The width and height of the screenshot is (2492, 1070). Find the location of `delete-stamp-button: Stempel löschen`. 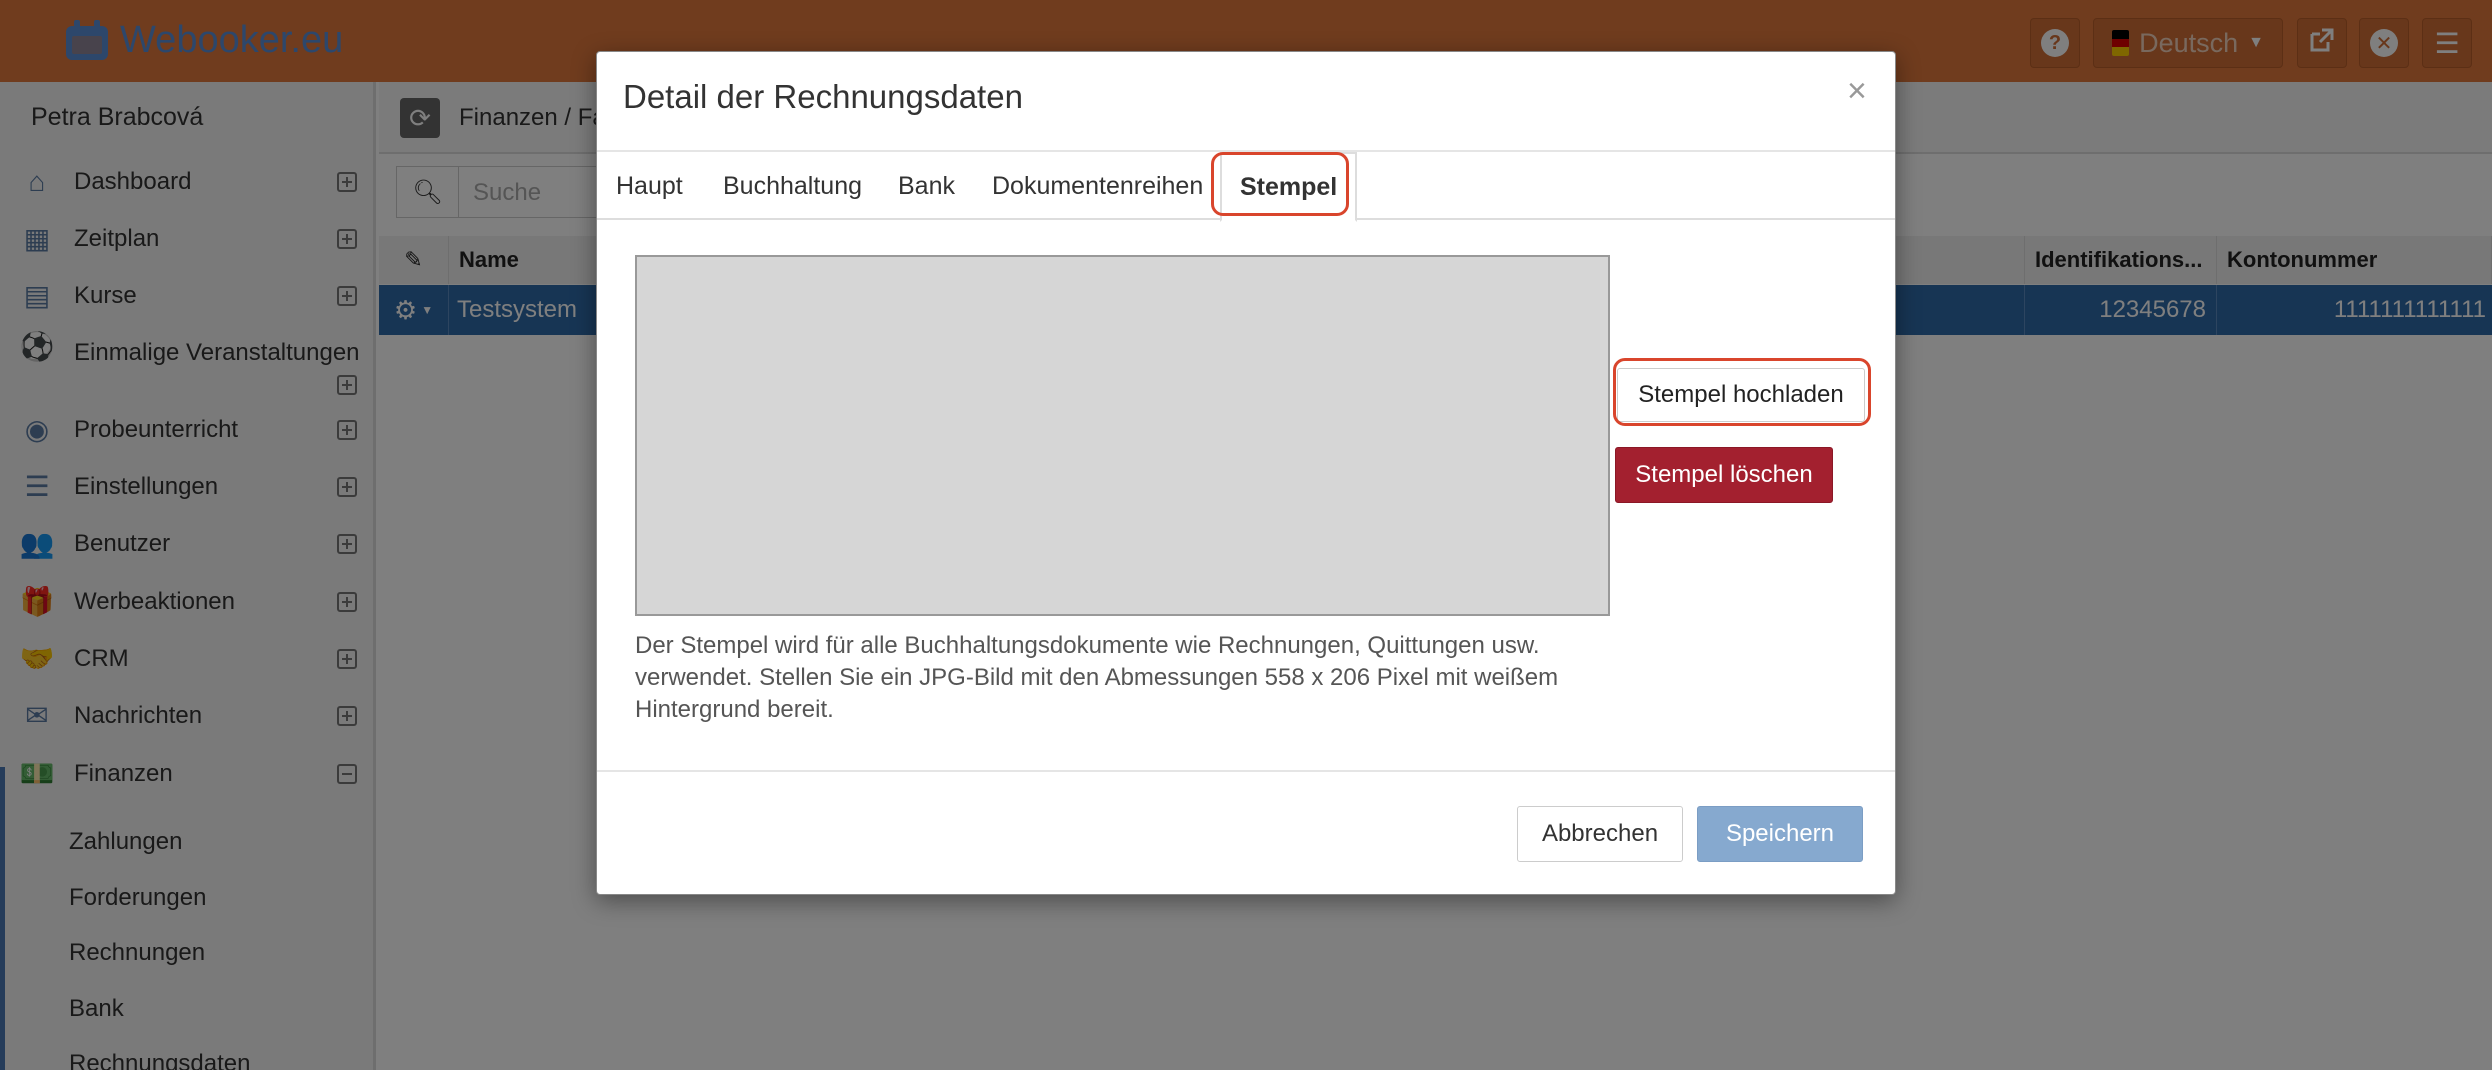

delete-stamp-button: Stempel löschen is located at coordinates (1724, 475).